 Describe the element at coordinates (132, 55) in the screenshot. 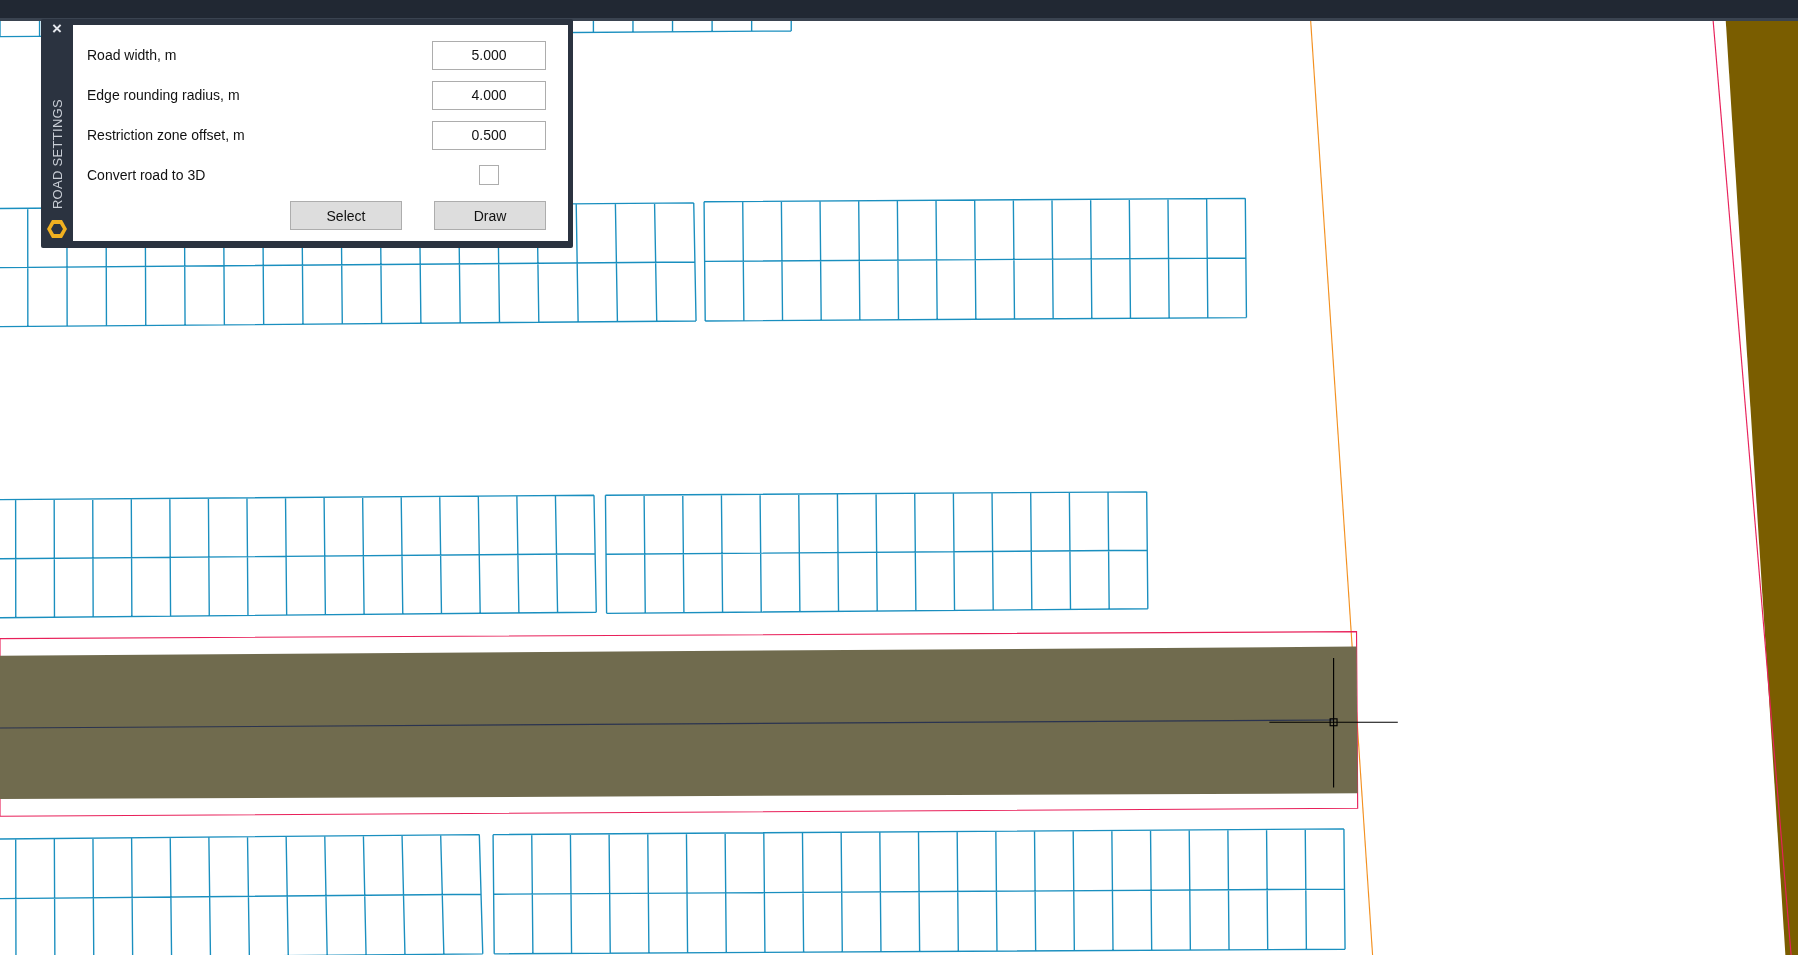

I see `field-label: Road width, m` at that location.